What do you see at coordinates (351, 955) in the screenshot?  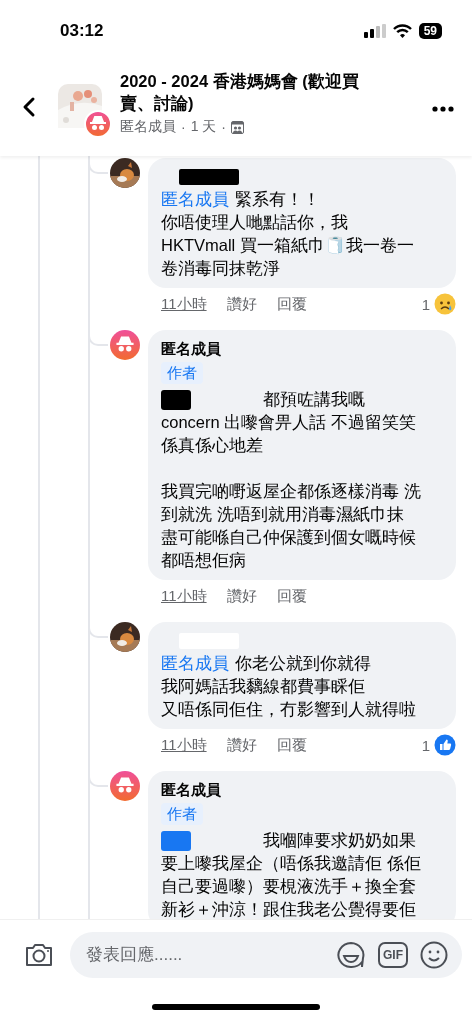 I see `sticker-icon` at bounding box center [351, 955].